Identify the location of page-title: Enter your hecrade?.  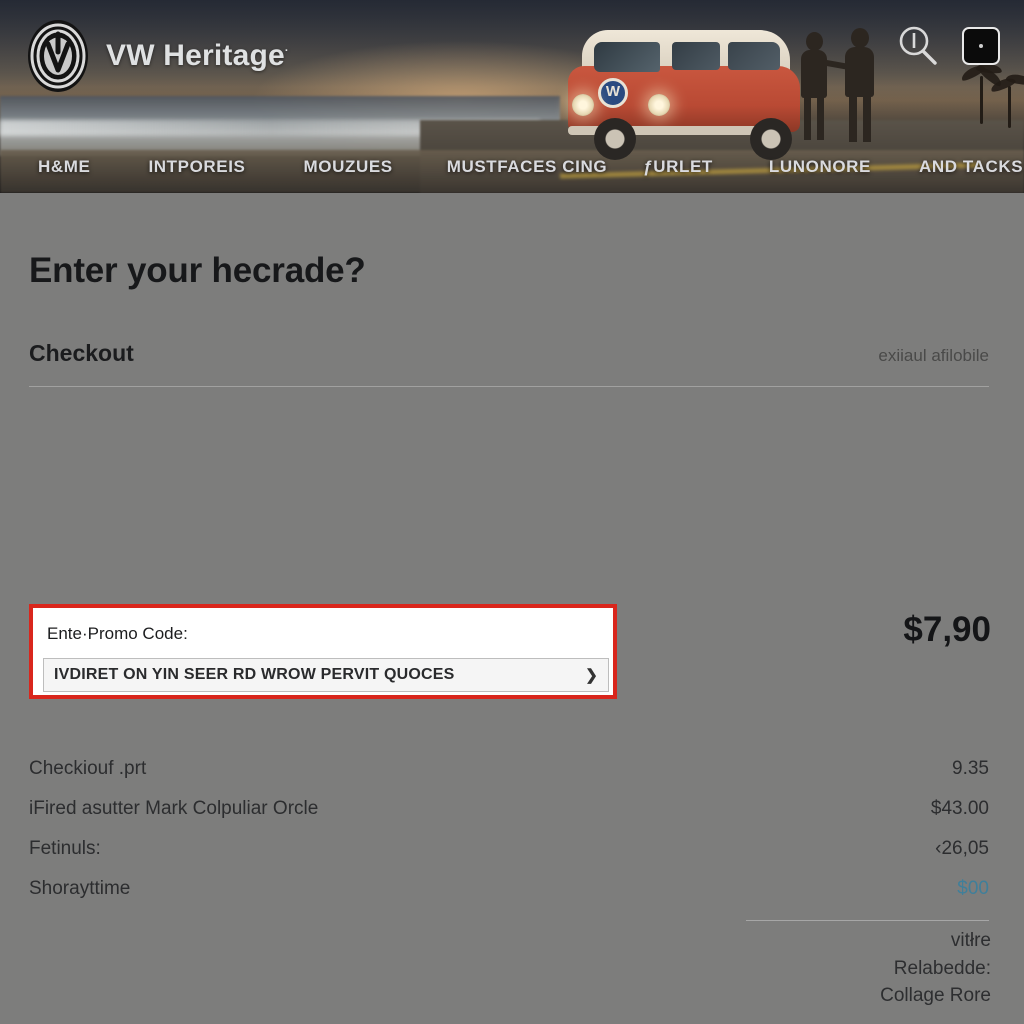
(197, 270).